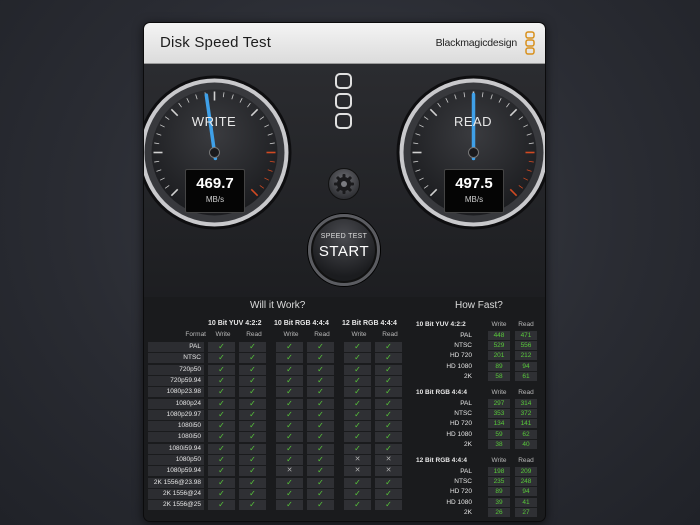  What do you see at coordinates (526, 424) in the screenshot?
I see `read-fps-value: 141` at bounding box center [526, 424].